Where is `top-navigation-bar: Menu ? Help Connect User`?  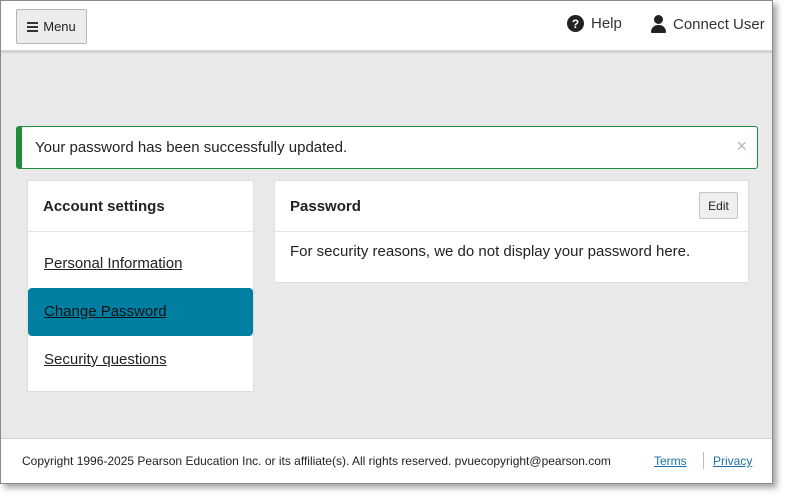
top-navigation-bar: Menu ? Help Connect User is located at coordinates (386, 27).